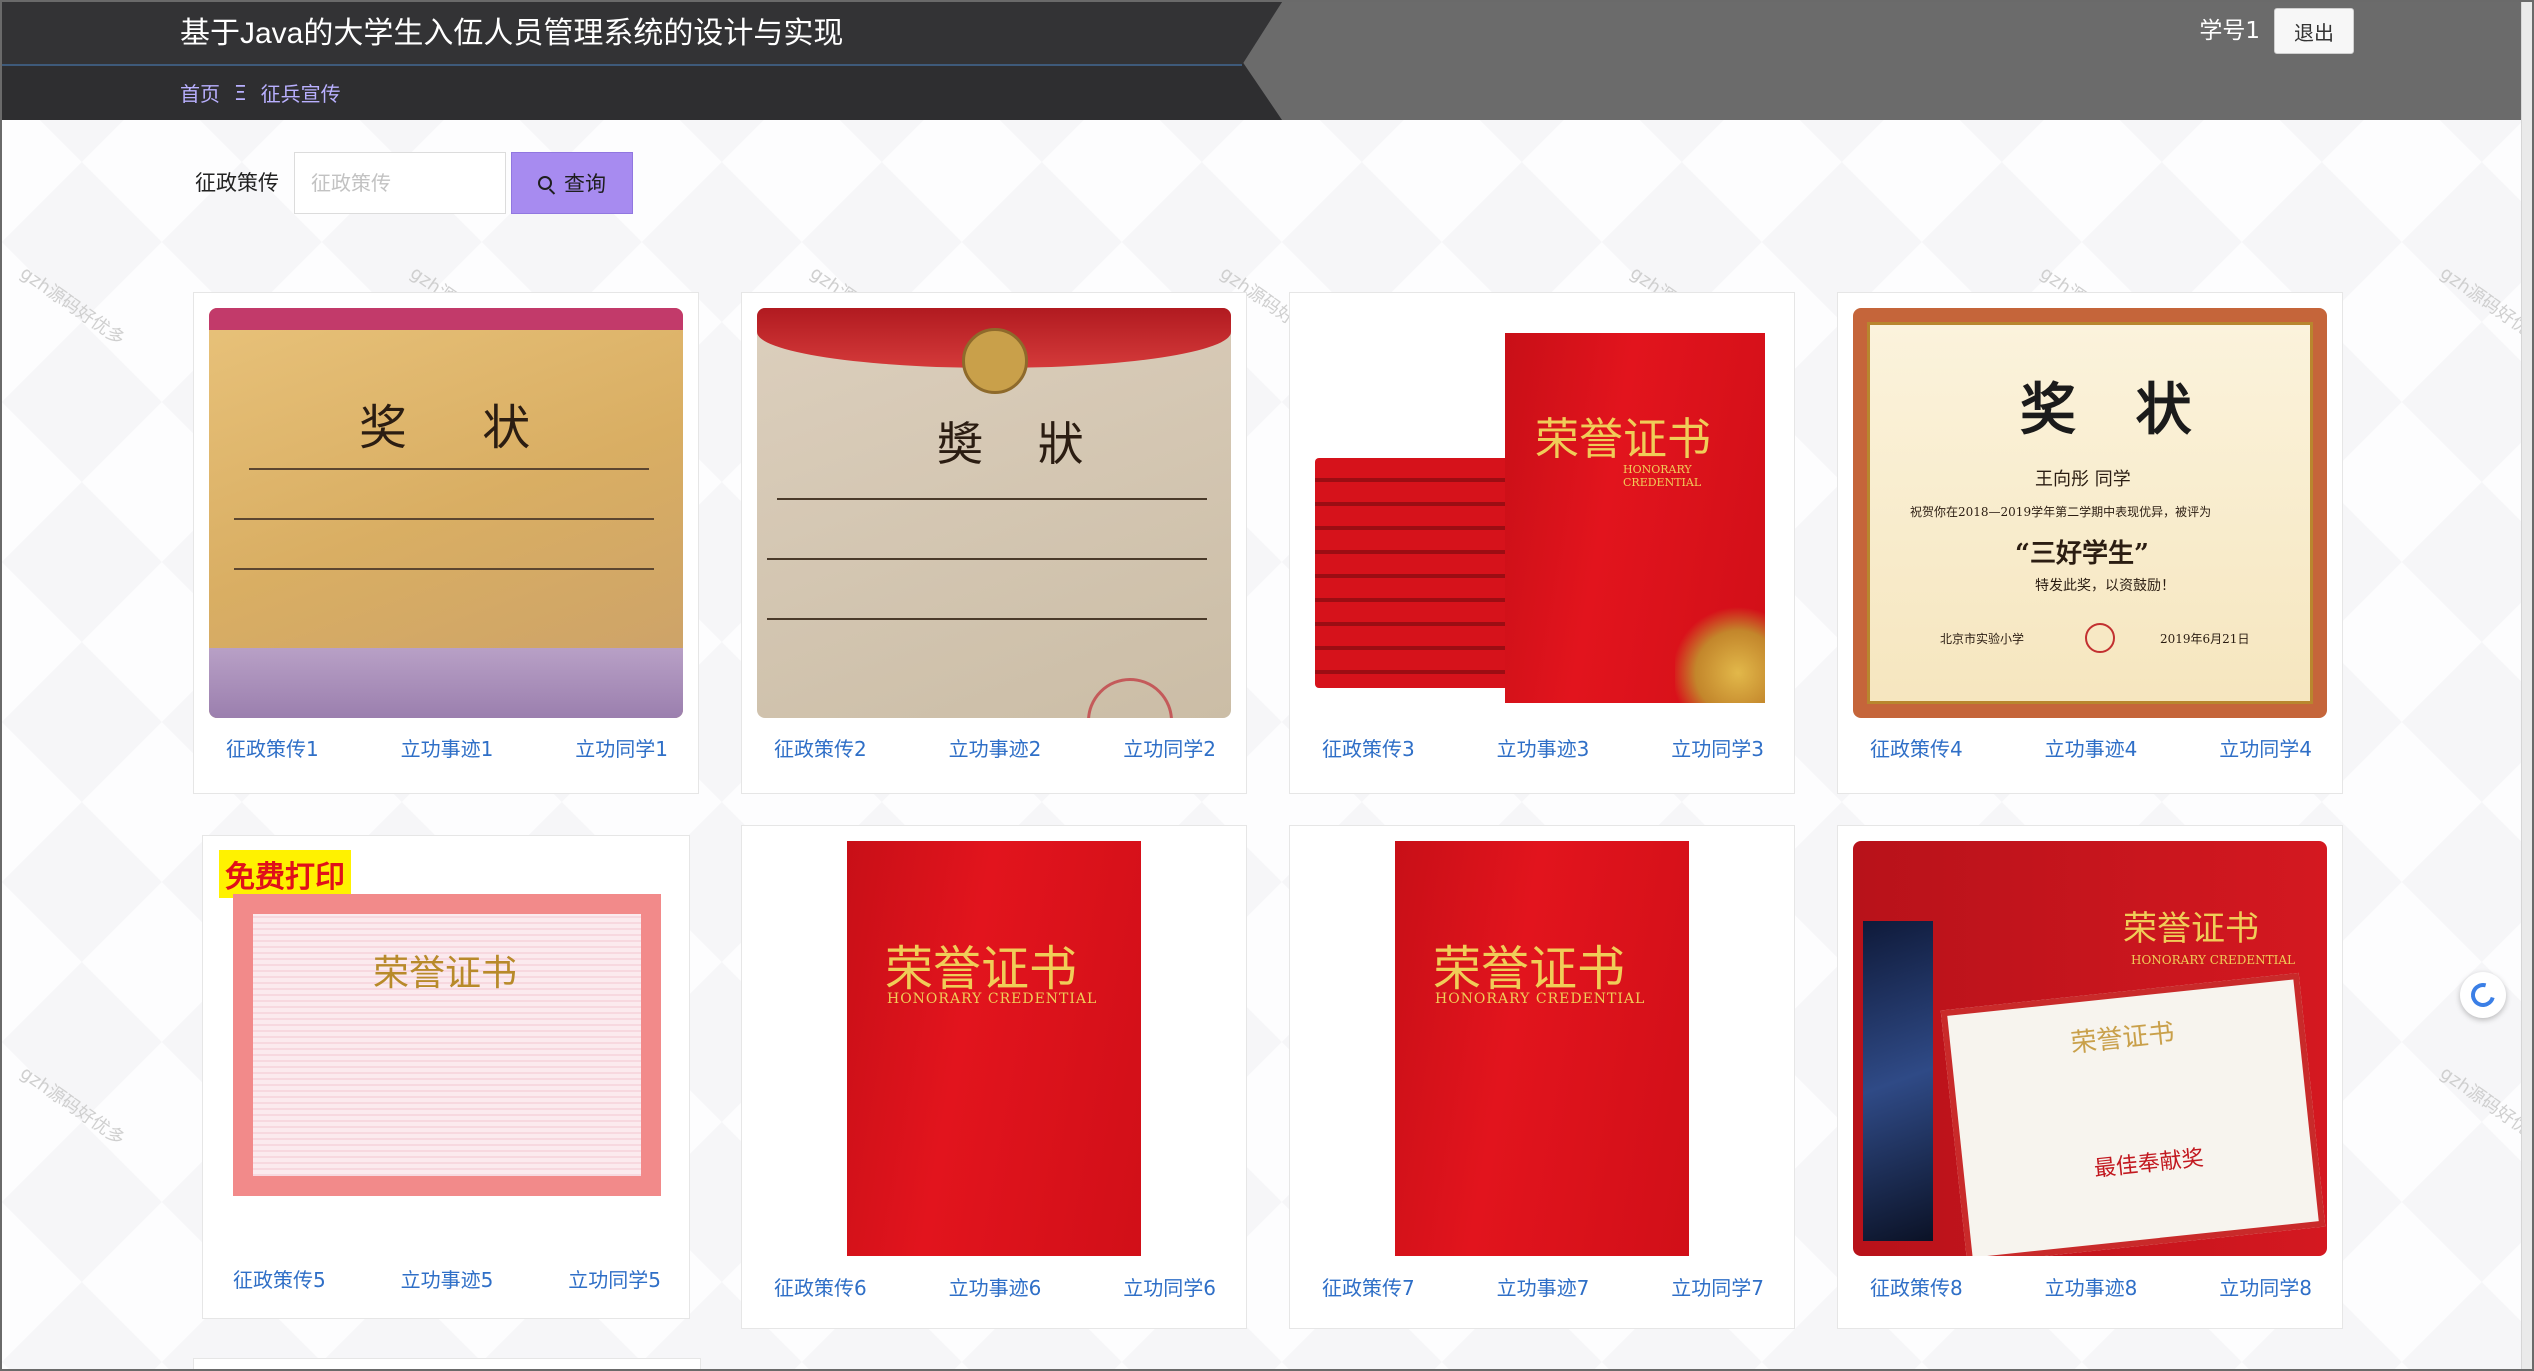 The image size is (2534, 1371). I want to click on link-policy: 征政策传8, so click(1916, 1286).